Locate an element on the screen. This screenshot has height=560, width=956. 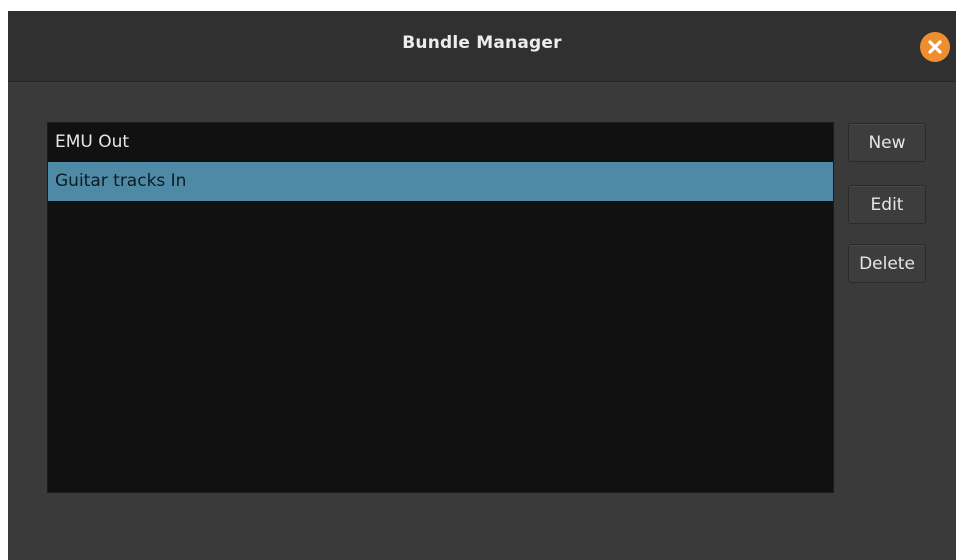
titlebar: Bundle Manager is located at coordinates (482, 46).